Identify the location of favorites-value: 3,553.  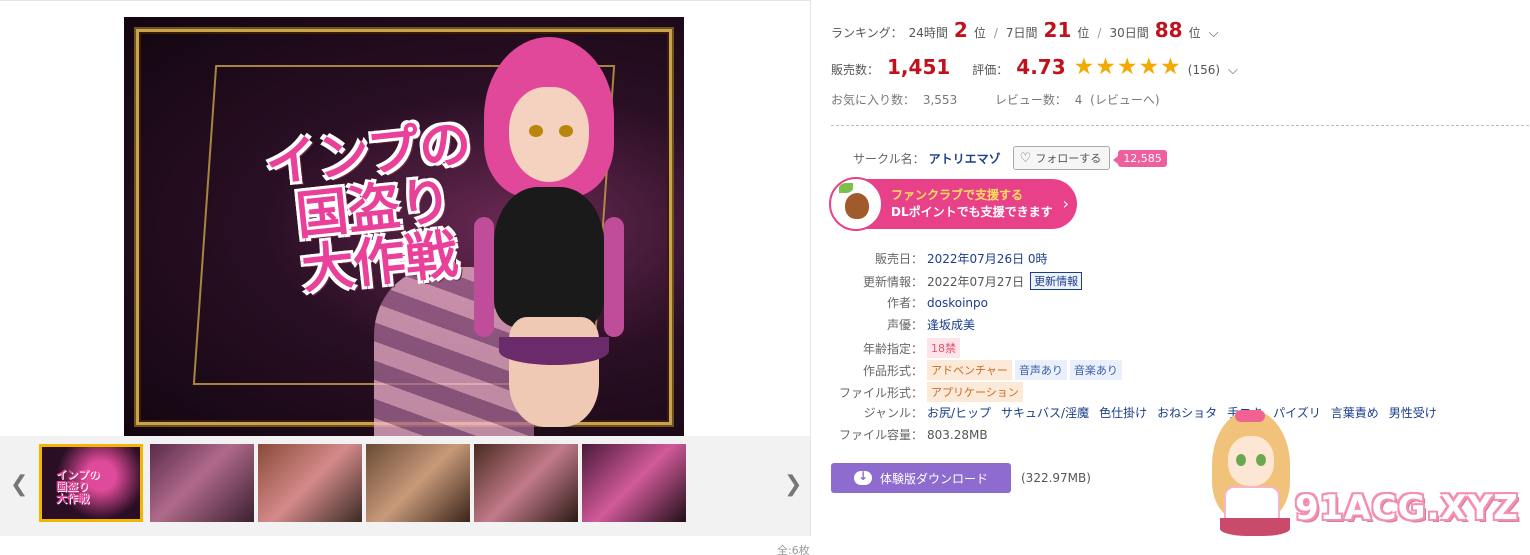
(940, 100).